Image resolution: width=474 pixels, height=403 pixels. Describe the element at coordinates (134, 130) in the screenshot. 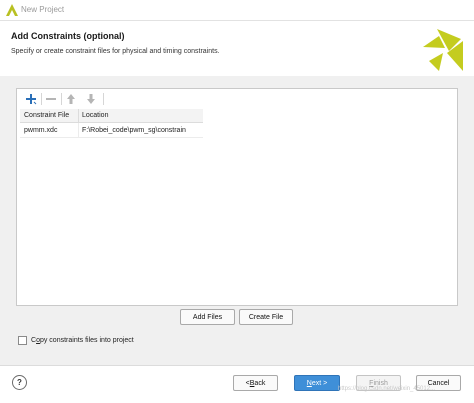

I see `location-cell: F:\Robei_code\pwm_sg\constrain` at that location.